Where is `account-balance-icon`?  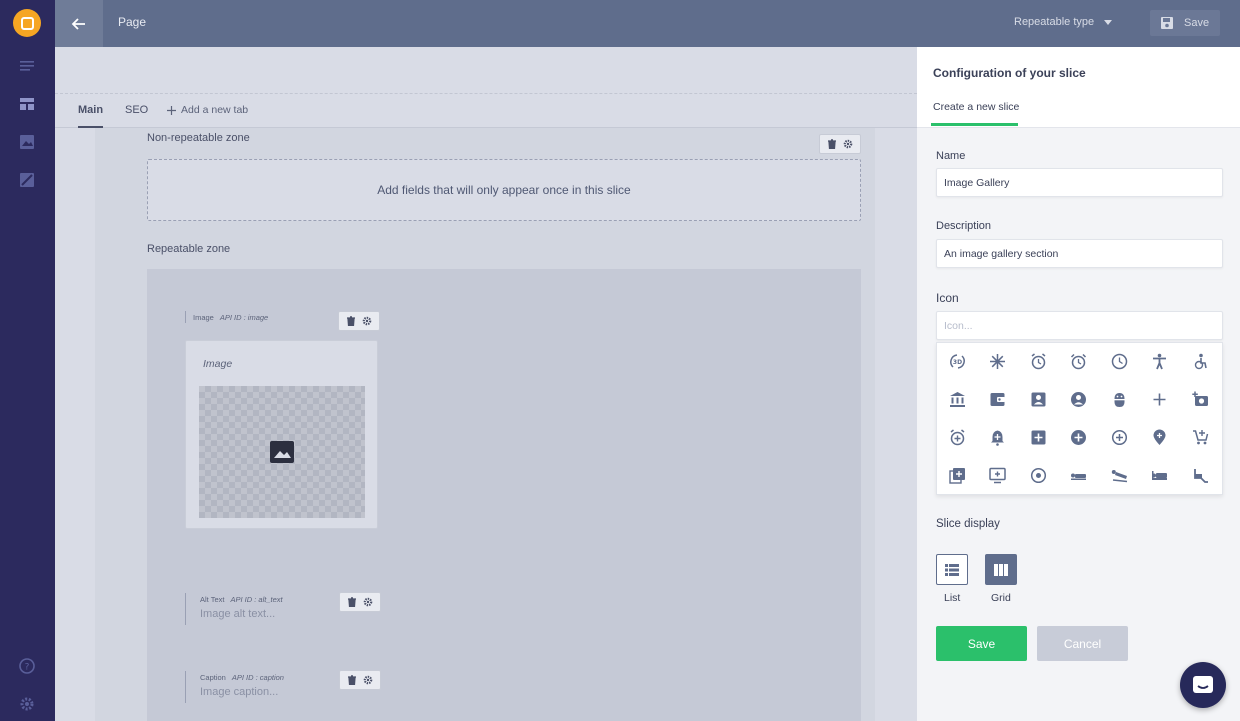
account-balance-icon is located at coordinates (957, 399).